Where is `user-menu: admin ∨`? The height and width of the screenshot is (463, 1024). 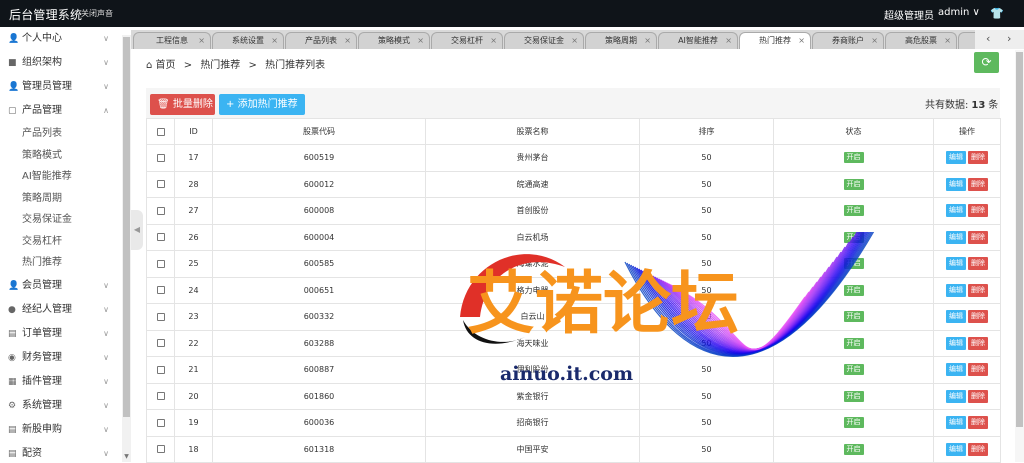 user-menu: admin ∨ is located at coordinates (959, 12).